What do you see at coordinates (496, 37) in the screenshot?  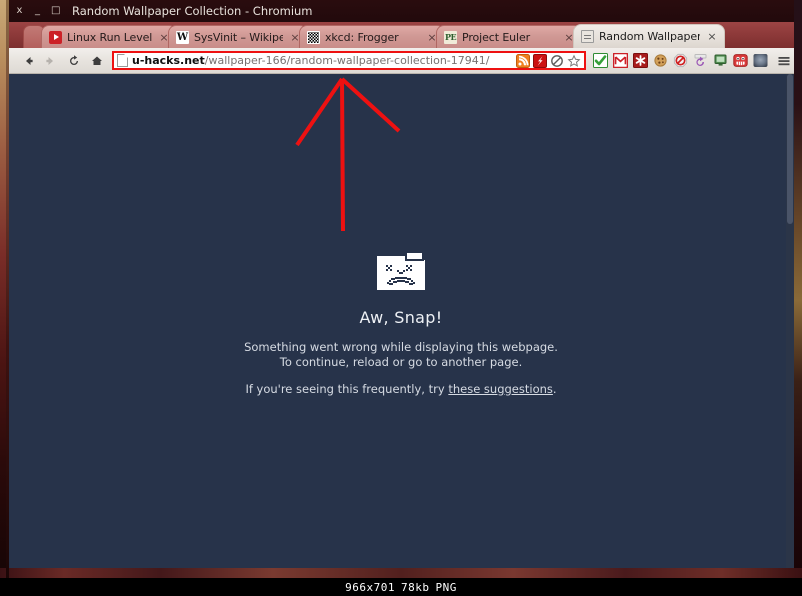 I see `tab-label: Project Euler` at bounding box center [496, 37].